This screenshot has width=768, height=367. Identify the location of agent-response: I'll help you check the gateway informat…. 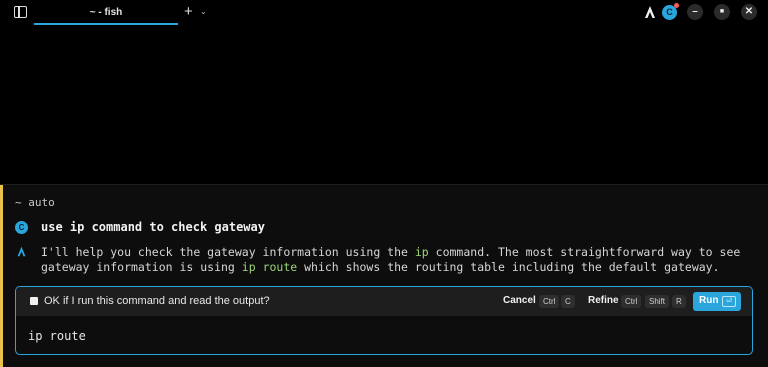
(398, 260).